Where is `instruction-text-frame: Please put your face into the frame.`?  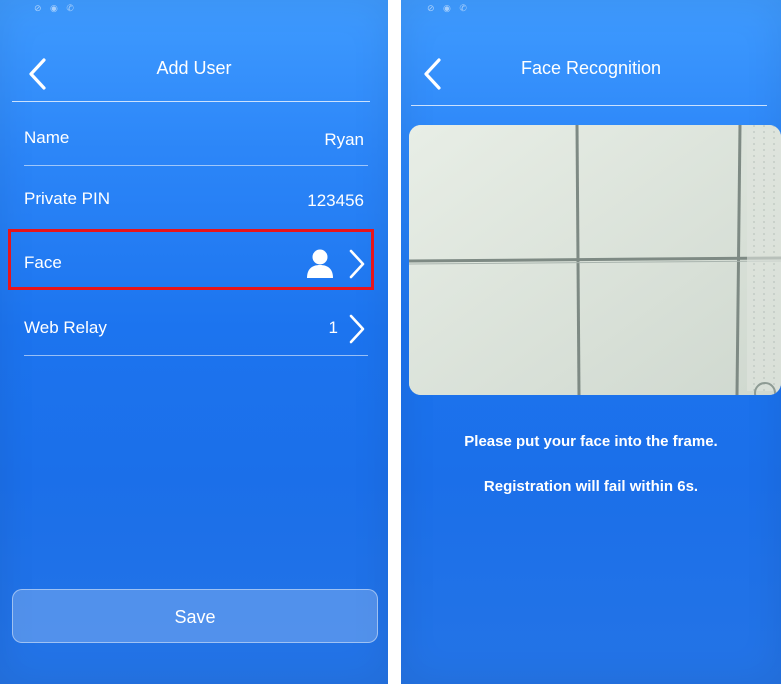 instruction-text-frame: Please put your face into the frame. is located at coordinates (591, 441).